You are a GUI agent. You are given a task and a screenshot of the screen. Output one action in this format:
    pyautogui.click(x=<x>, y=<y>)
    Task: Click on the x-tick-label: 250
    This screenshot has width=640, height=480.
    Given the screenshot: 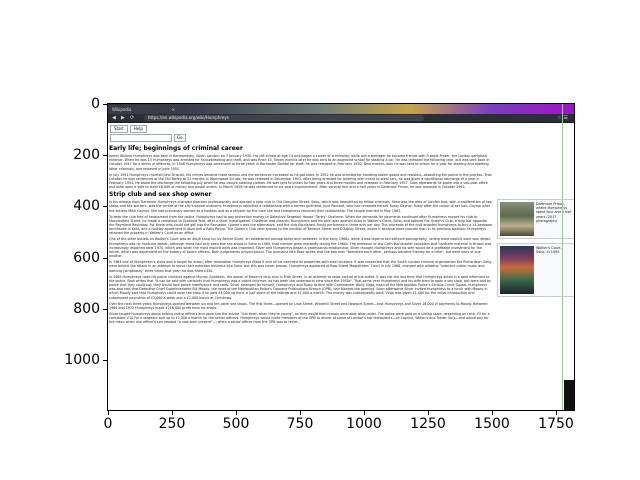 What is the action you would take?
    pyautogui.click(x=172, y=424)
    